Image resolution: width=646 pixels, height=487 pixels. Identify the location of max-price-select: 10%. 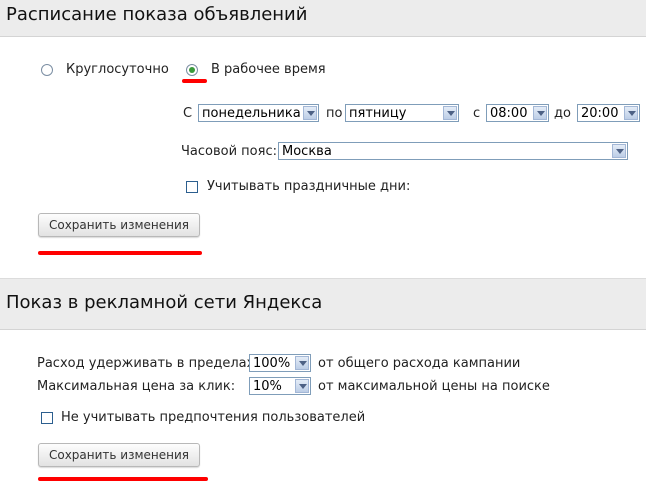
(280, 386).